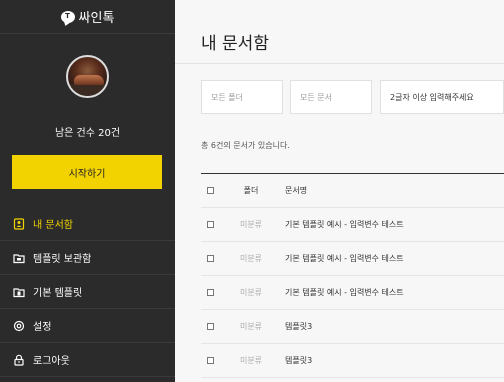  Describe the element at coordinates (87, 172) in the screenshot. I see `start-button: 시작하기` at that location.